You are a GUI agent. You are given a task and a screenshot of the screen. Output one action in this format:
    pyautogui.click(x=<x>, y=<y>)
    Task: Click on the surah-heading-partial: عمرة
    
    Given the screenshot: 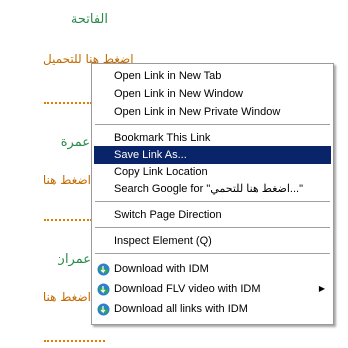 What is the action you would take?
    pyautogui.click(x=75, y=142)
    